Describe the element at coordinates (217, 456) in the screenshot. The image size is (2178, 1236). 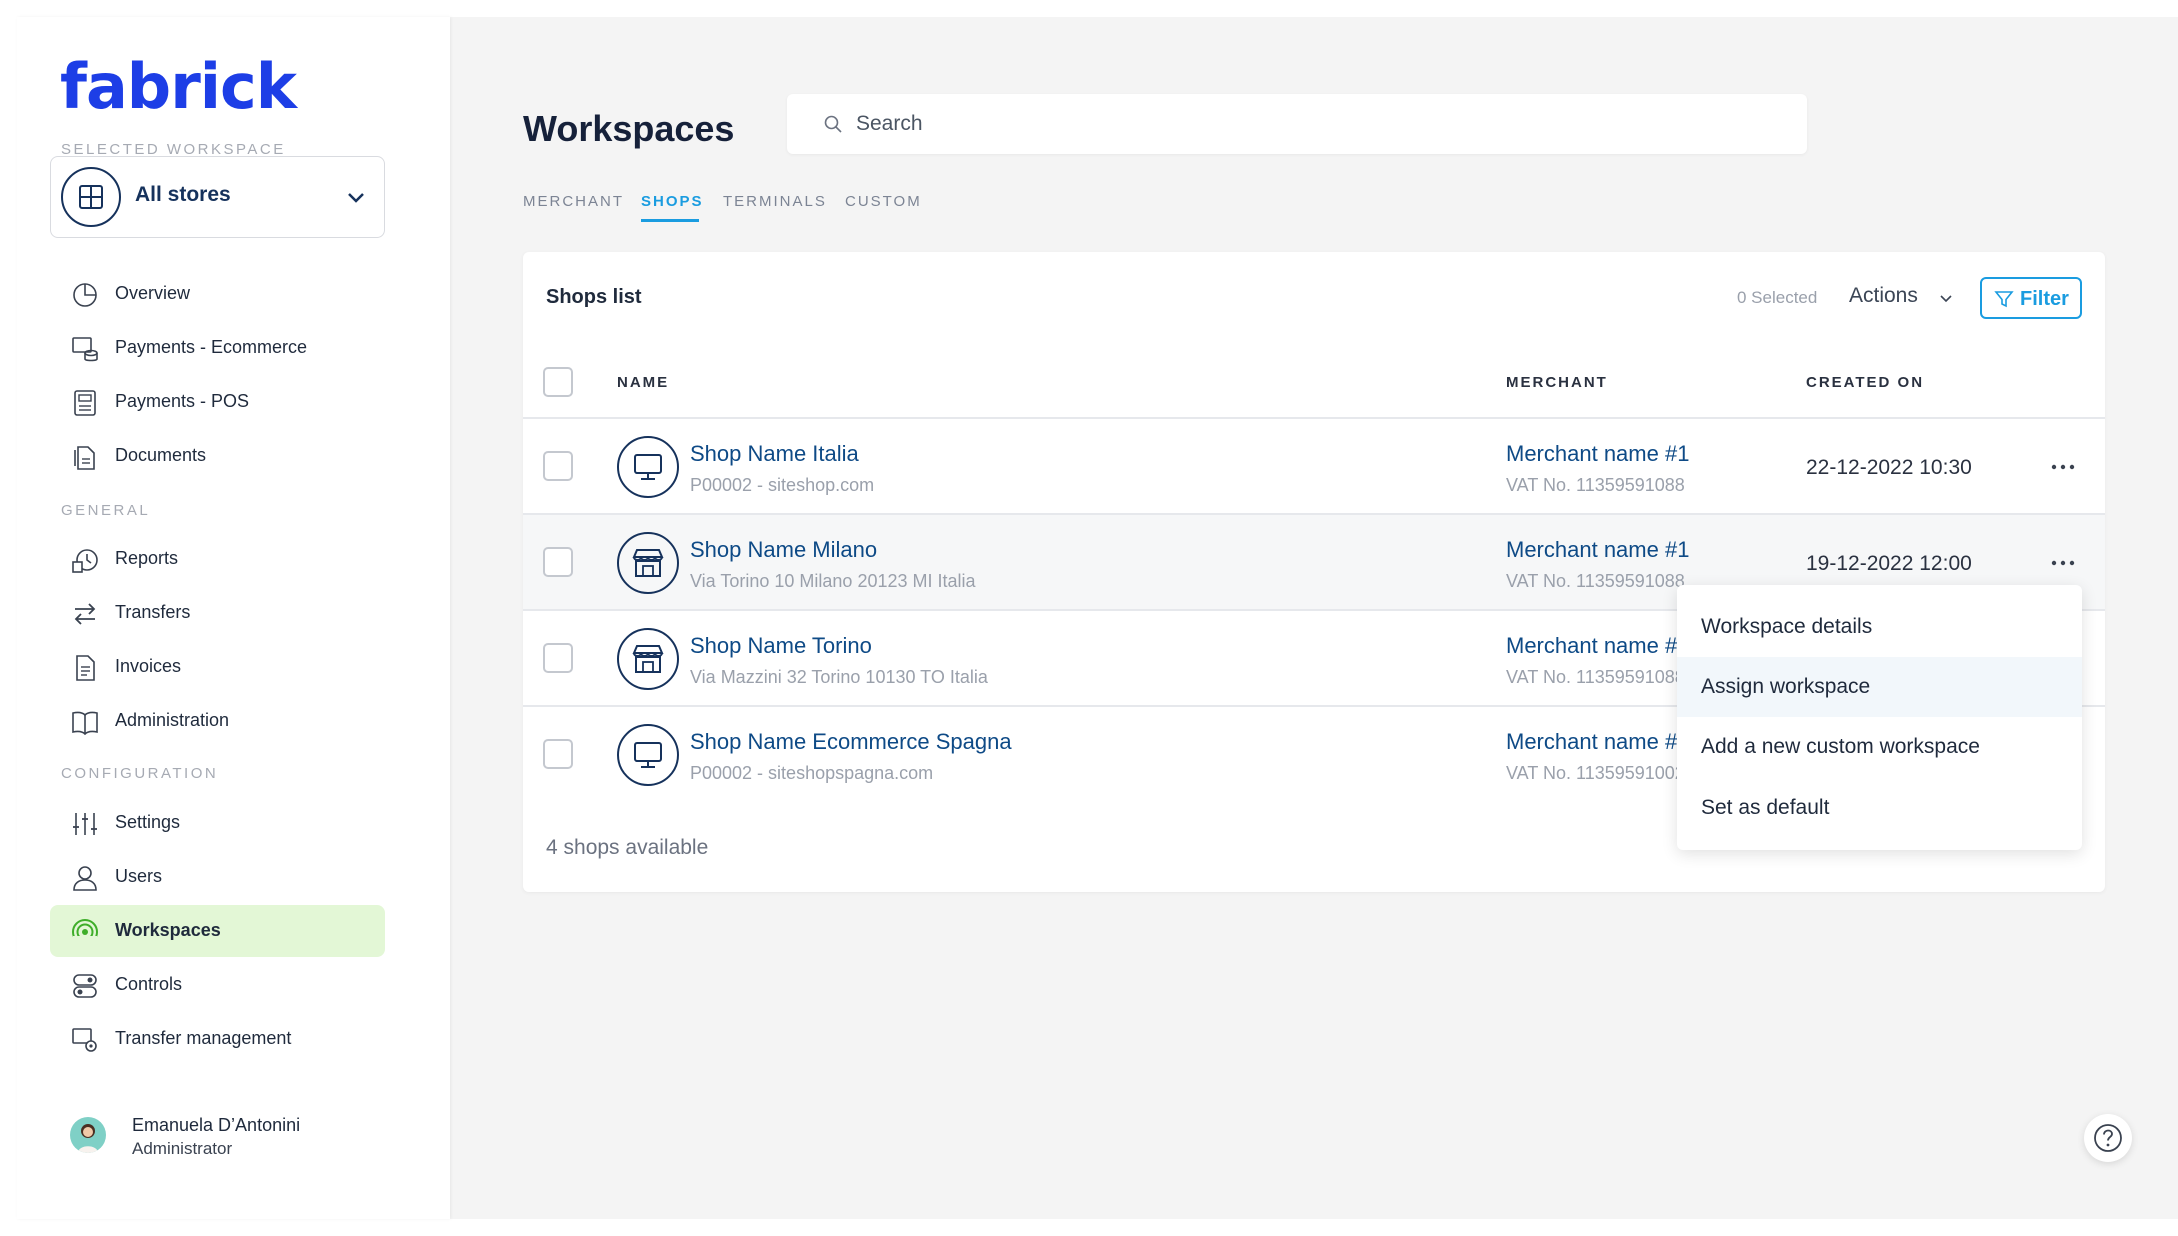
I see `sidebar-item-documents: Documents` at that location.